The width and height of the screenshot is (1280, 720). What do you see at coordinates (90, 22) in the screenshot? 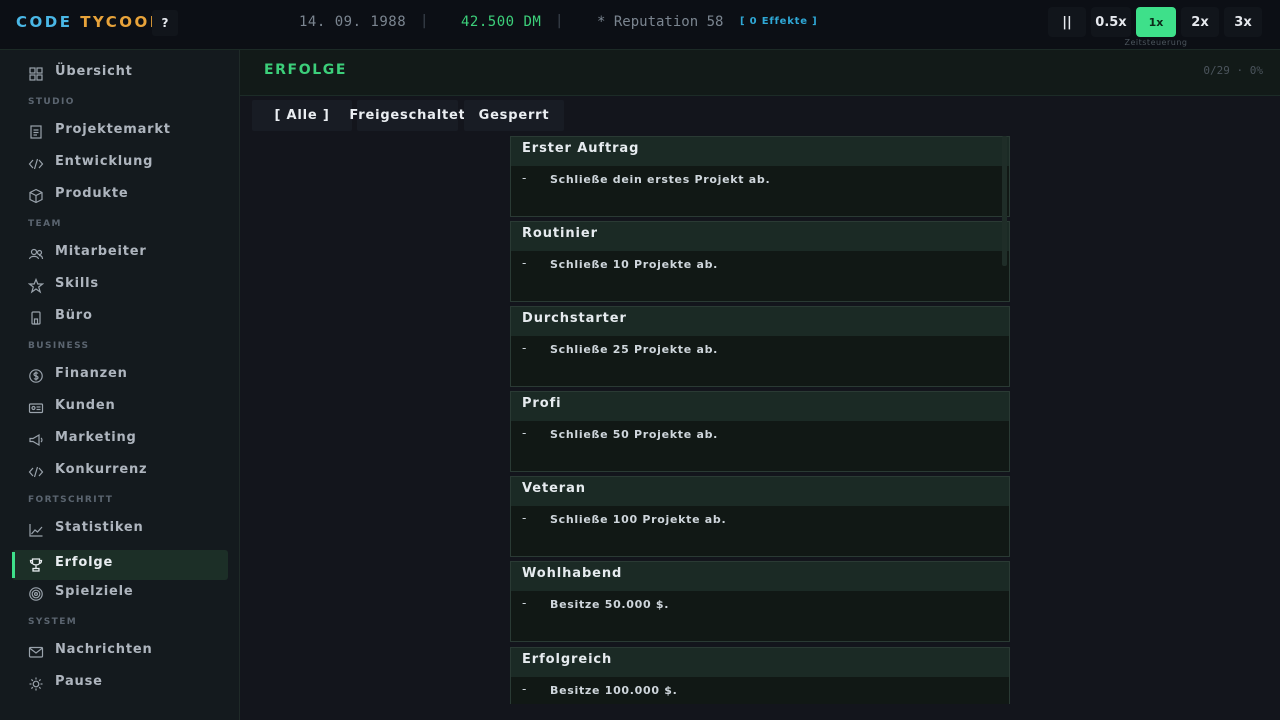
I see `game-logo: CODE TYCOON` at bounding box center [90, 22].